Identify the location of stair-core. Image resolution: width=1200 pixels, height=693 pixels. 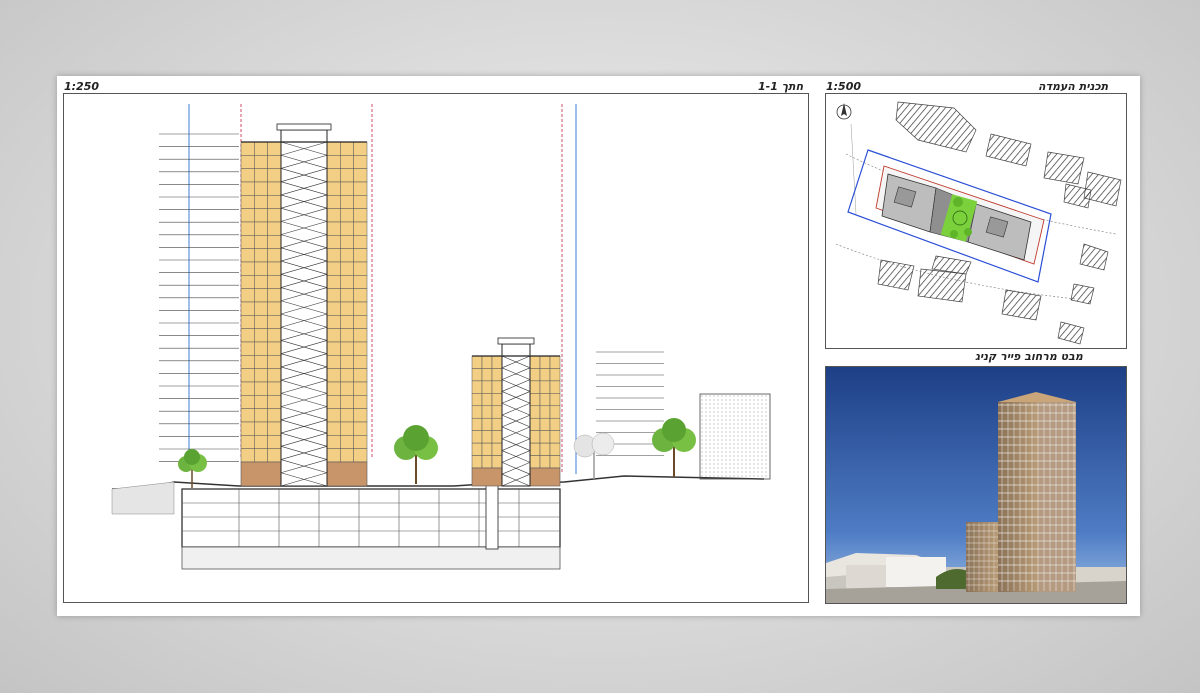
(516, 415).